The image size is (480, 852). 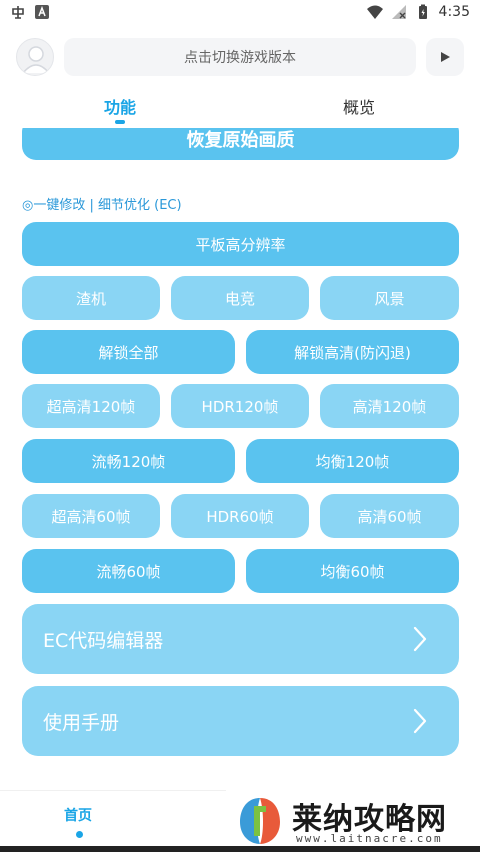 What do you see at coordinates (79, 834) in the screenshot?
I see `nav-active-dot` at bounding box center [79, 834].